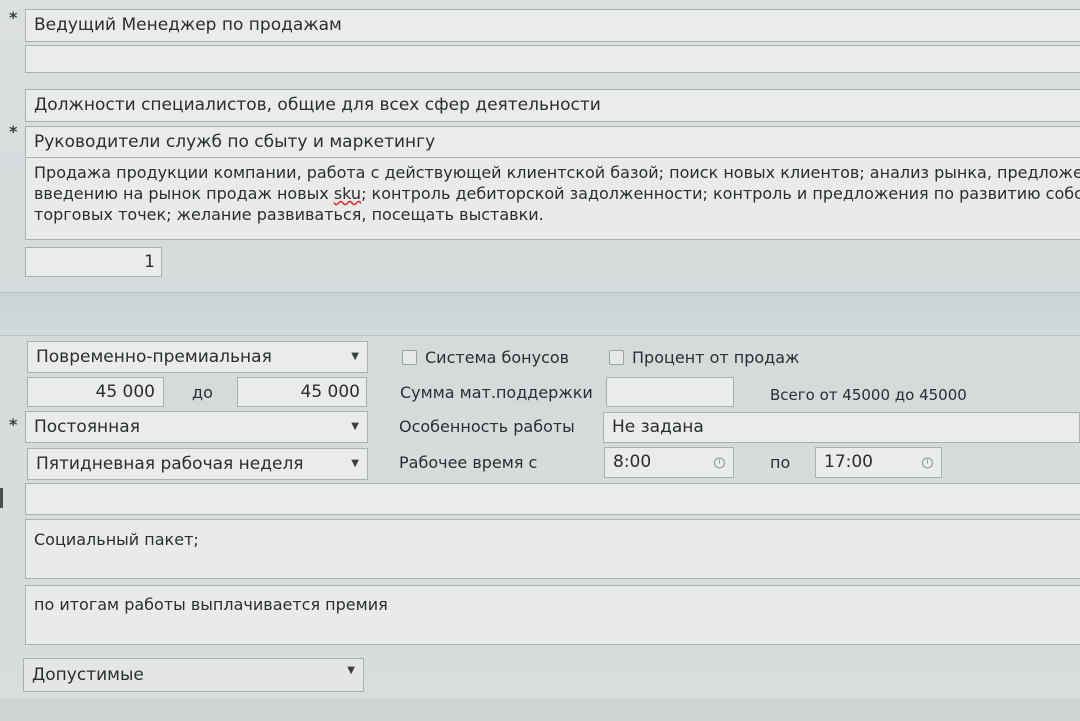 Image resolution: width=1080 pixels, height=721 pixels. I want to click on percent-of-sales-label: Процент от продаж, so click(716, 357).